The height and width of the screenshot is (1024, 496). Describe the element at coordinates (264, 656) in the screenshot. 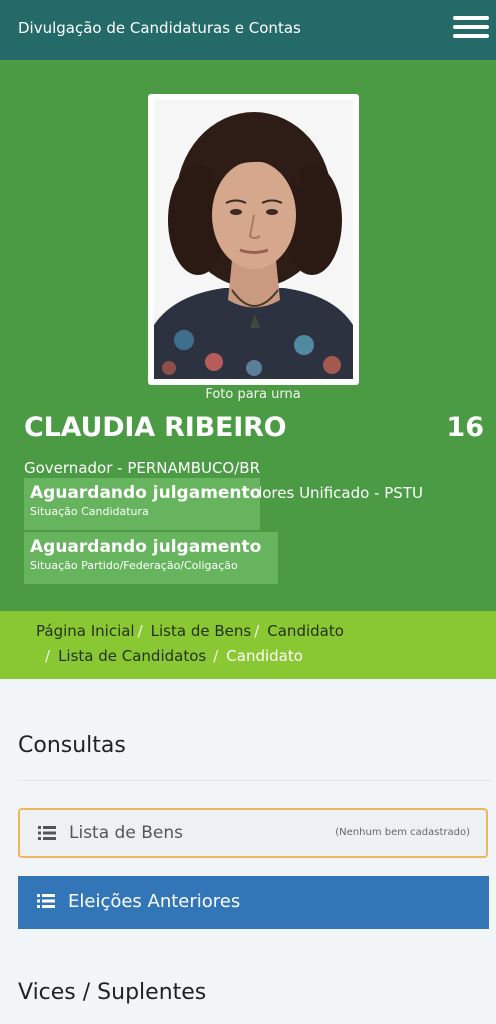

I see `breadcrumb-item-current: Candidato` at that location.